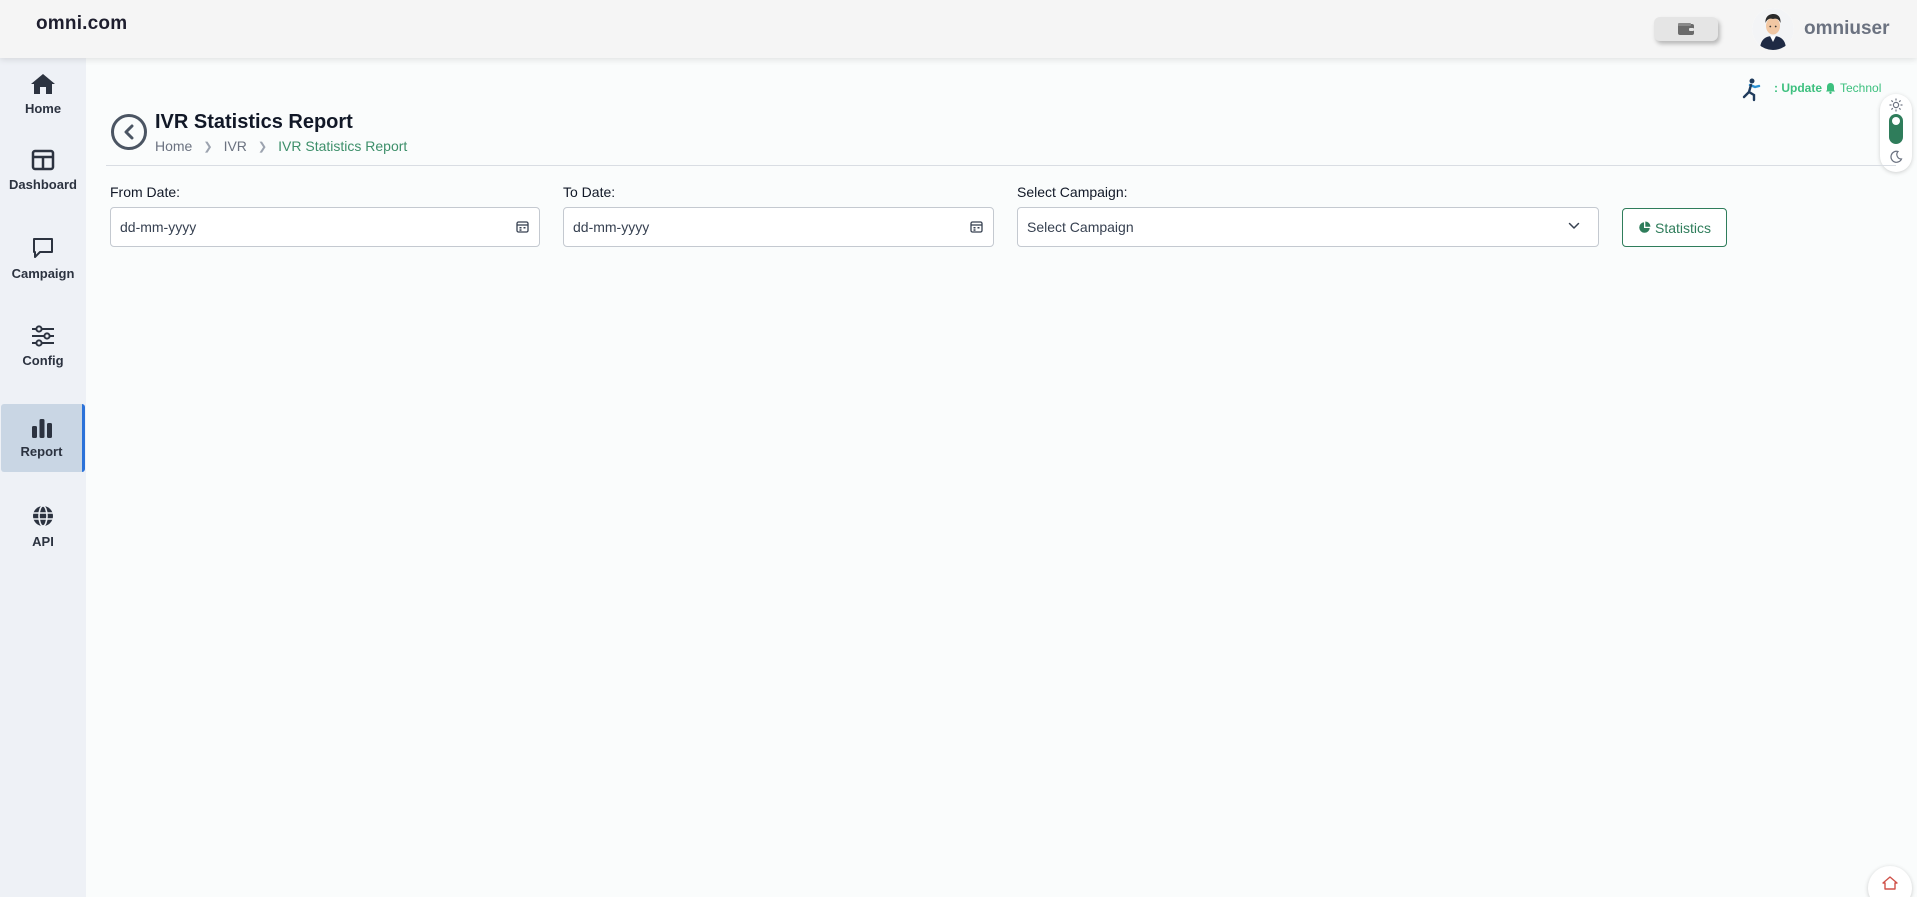 Image resolution: width=1917 pixels, height=897 pixels. I want to click on sidebar-item-dashboard: Dashboard, so click(43, 170).